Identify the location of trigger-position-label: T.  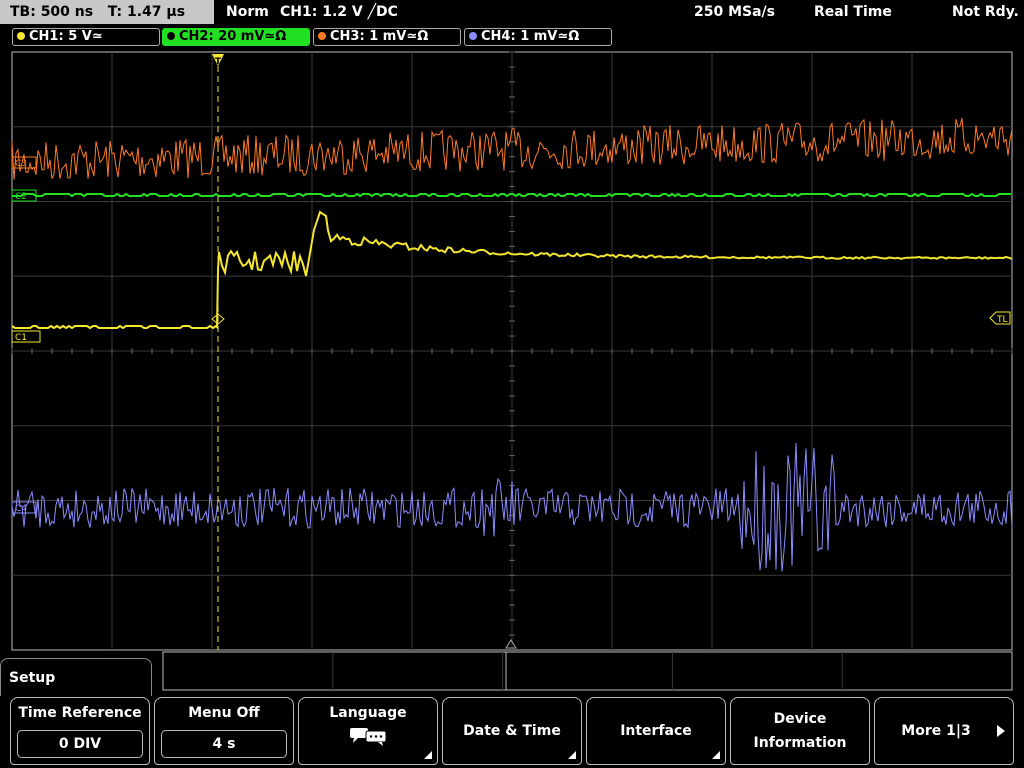
(218, 62).